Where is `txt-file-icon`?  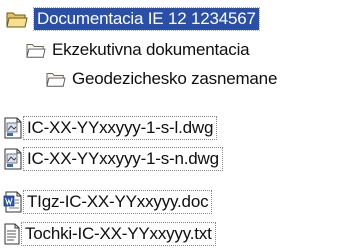
txt-file-icon is located at coordinates (12, 234).